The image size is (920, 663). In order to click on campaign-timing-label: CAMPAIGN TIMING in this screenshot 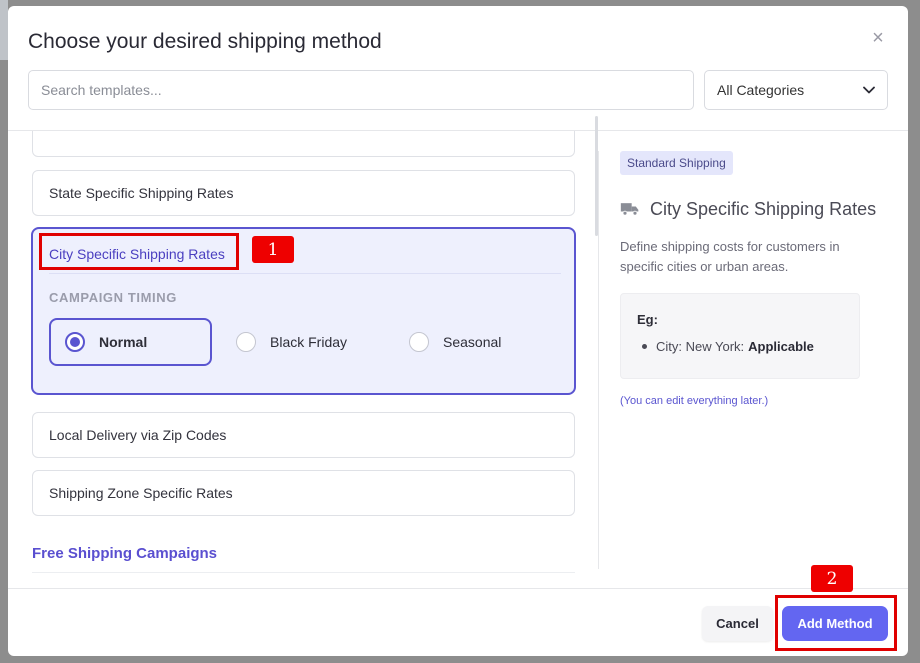, I will do `click(113, 297)`.